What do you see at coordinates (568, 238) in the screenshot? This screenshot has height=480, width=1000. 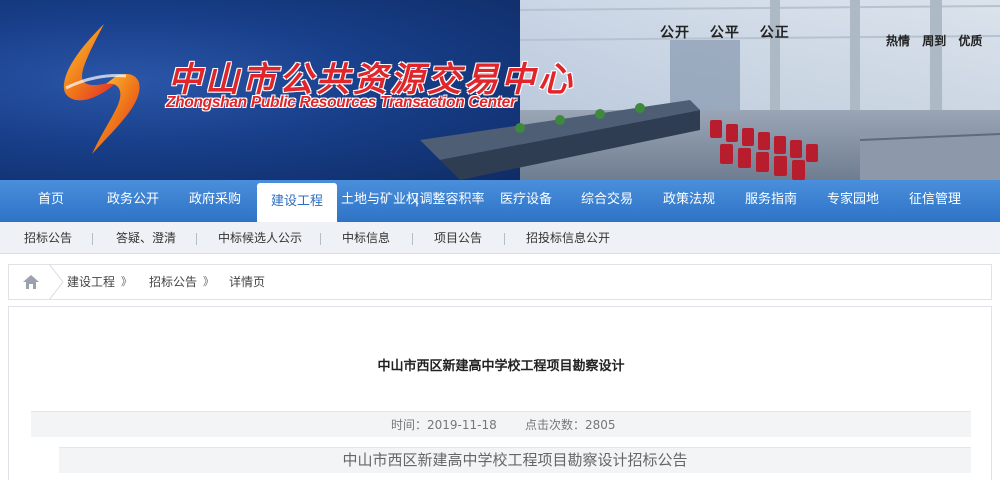 I see `subnav-item-bidding-disclosure: 招投标信息公开` at bounding box center [568, 238].